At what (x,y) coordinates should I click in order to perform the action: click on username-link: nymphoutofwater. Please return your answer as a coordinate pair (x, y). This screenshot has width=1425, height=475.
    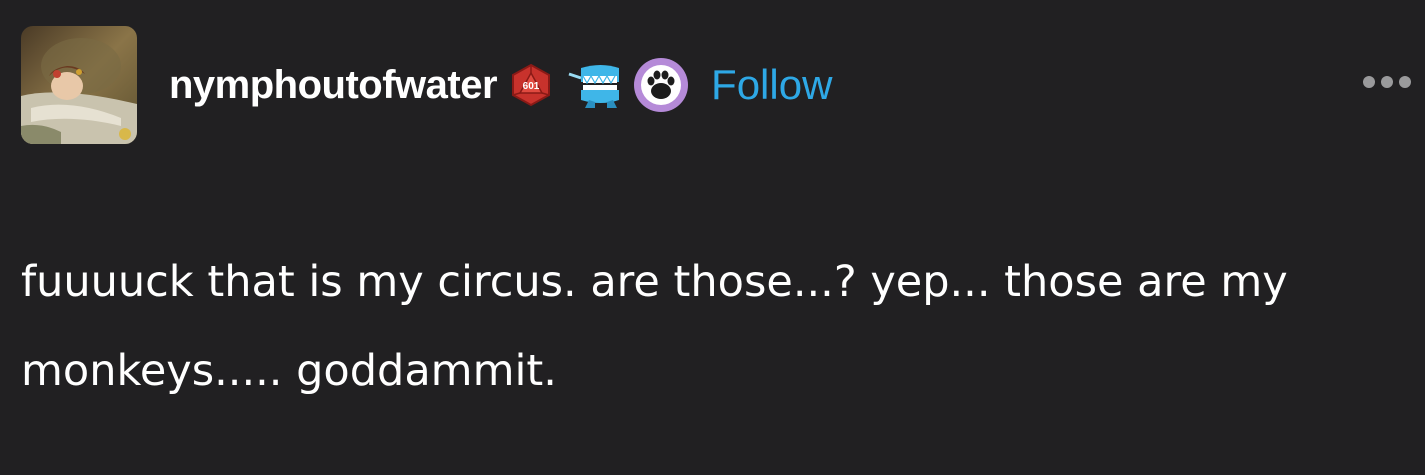
    Looking at the image, I should click on (333, 85).